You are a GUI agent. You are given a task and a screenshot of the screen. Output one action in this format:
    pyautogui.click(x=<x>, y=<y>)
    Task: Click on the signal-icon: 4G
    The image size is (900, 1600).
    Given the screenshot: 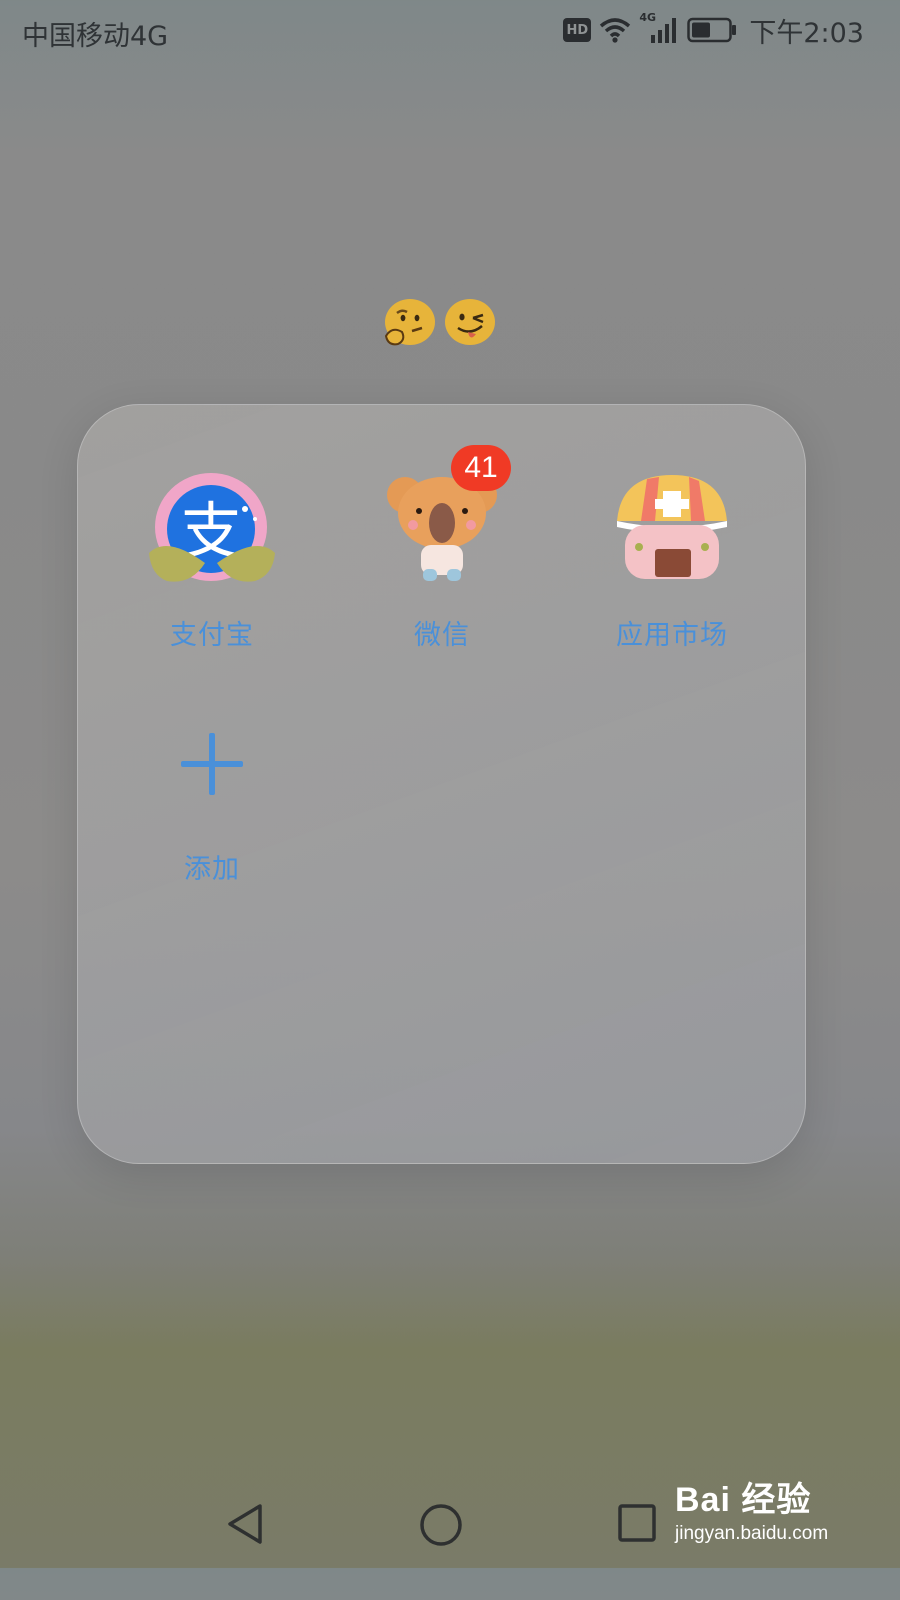 What is the action you would take?
    pyautogui.click(x=659, y=28)
    